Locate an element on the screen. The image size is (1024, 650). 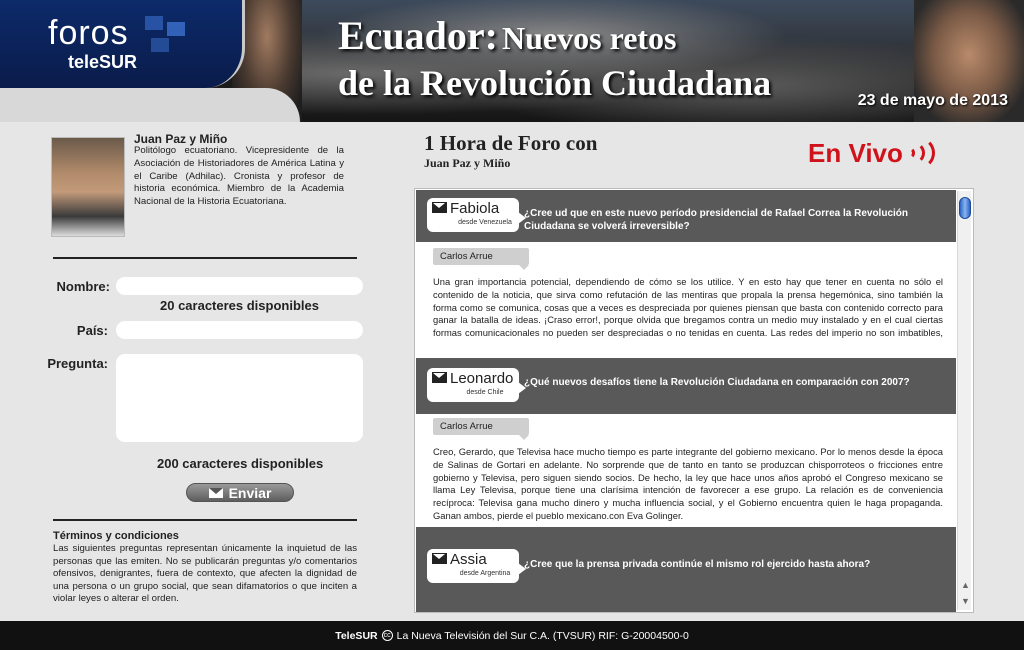
user-bubble: Leonardo desde Chile is located at coordinates (476, 385).